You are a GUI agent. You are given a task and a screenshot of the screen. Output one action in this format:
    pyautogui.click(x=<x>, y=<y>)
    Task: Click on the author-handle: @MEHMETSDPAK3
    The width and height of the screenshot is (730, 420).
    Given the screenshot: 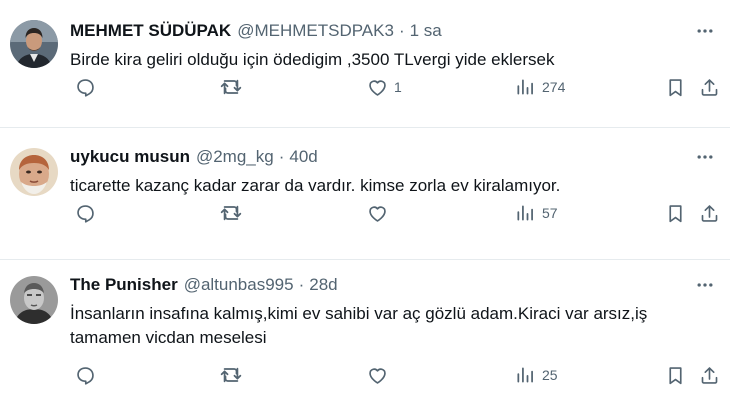 What is the action you would take?
    pyautogui.click(x=315, y=31)
    